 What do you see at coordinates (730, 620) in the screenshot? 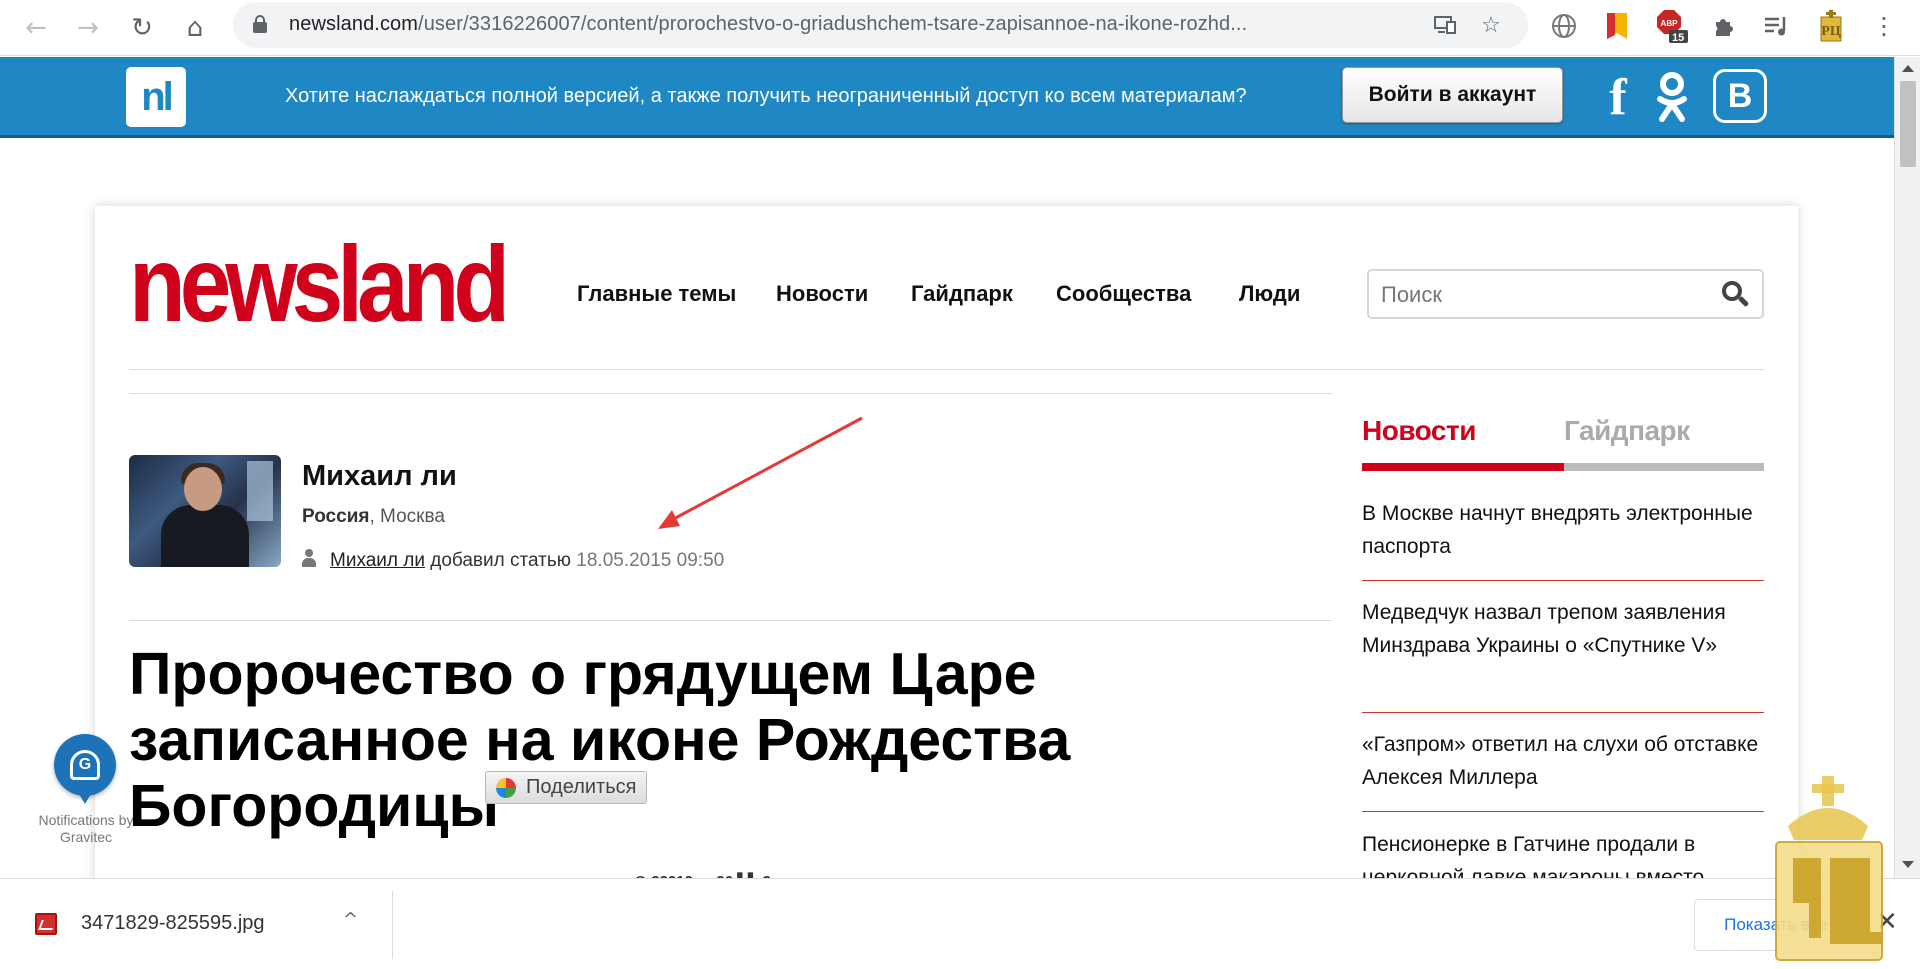
I see `author-divider` at bounding box center [730, 620].